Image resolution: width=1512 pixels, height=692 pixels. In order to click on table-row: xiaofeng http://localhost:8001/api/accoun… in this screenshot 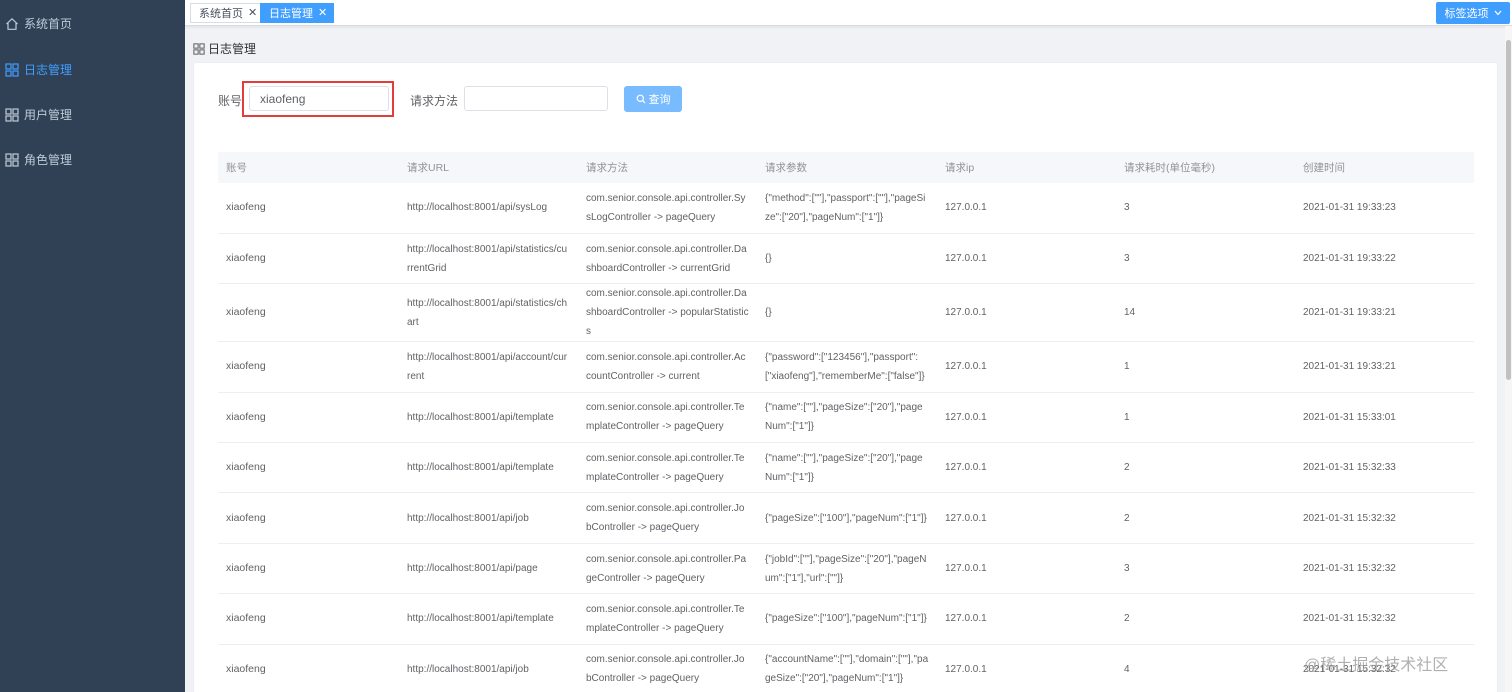, I will do `click(846, 367)`.